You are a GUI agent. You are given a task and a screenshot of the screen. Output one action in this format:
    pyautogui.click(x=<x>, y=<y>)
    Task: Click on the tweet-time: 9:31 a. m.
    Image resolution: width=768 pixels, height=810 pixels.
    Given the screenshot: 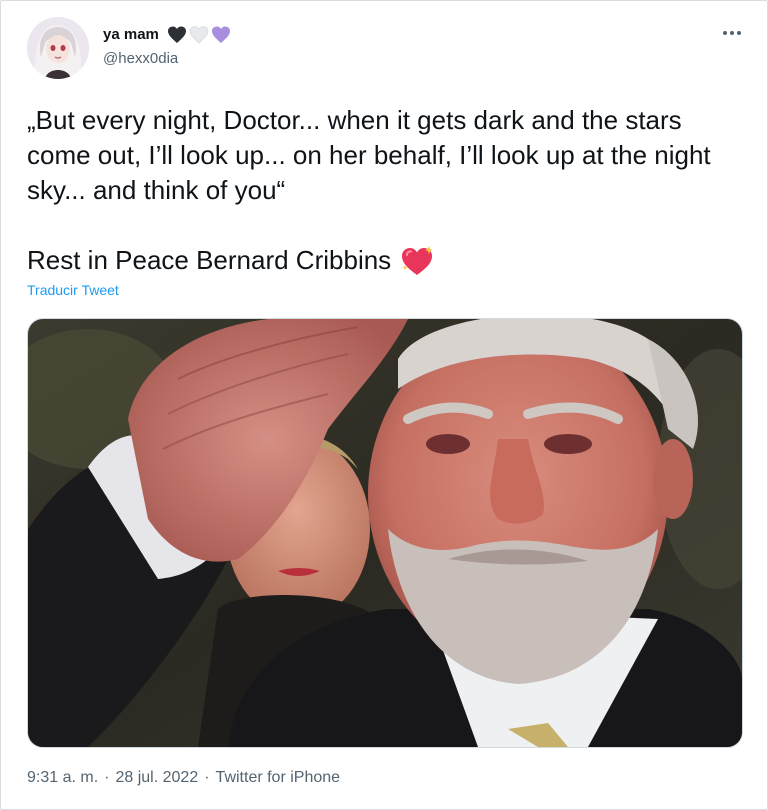 What is the action you would take?
    pyautogui.click(x=62, y=778)
    